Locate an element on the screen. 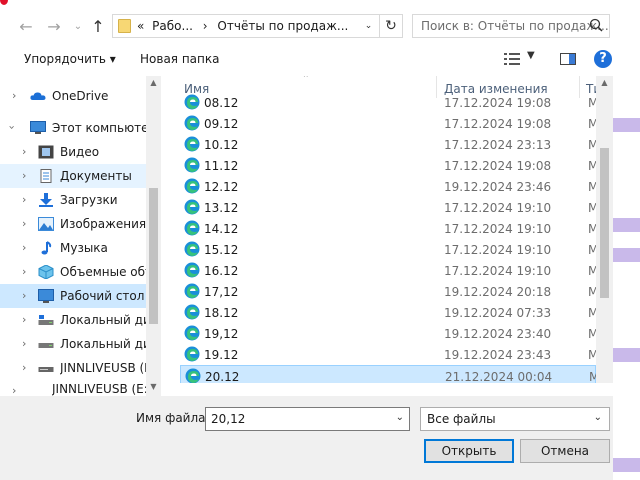  file-name: 17,12 is located at coordinates (221, 292).